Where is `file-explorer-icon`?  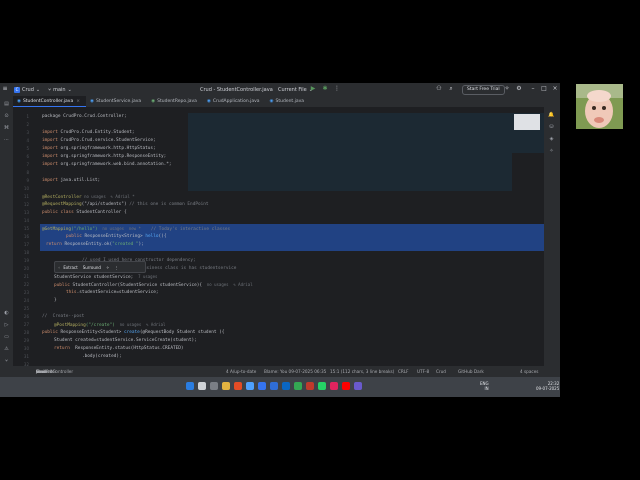 file-explorer-icon is located at coordinates (226, 386).